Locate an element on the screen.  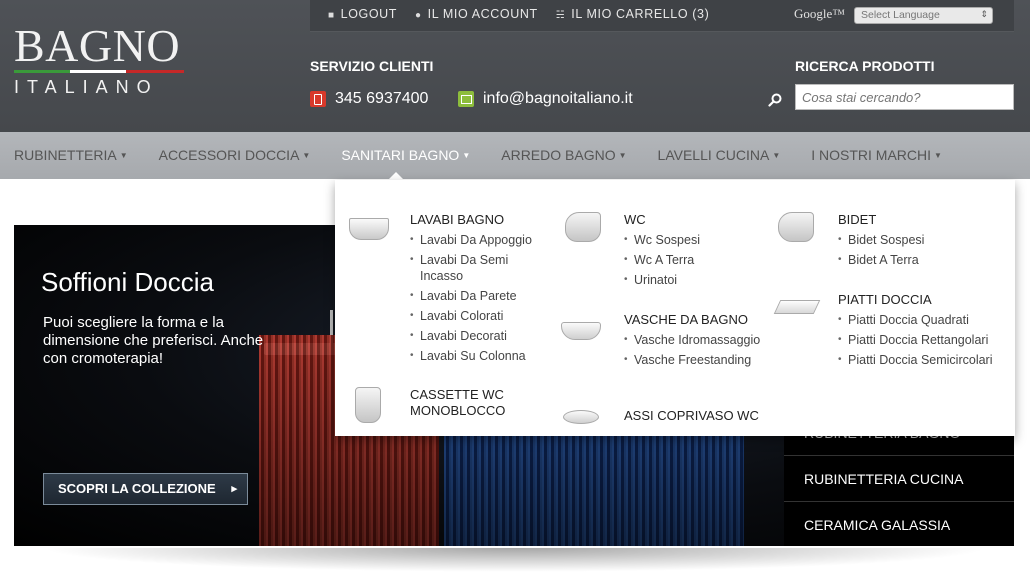
menu-link: Bidet A Terra is located at coordinates (918, 260).